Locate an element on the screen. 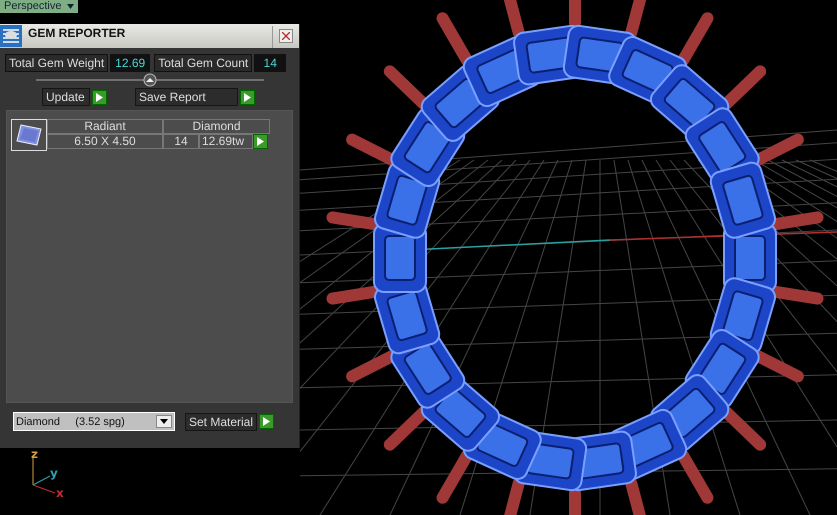 Image resolution: width=837 pixels, height=515 pixels. axis-label: y is located at coordinates (54, 473).